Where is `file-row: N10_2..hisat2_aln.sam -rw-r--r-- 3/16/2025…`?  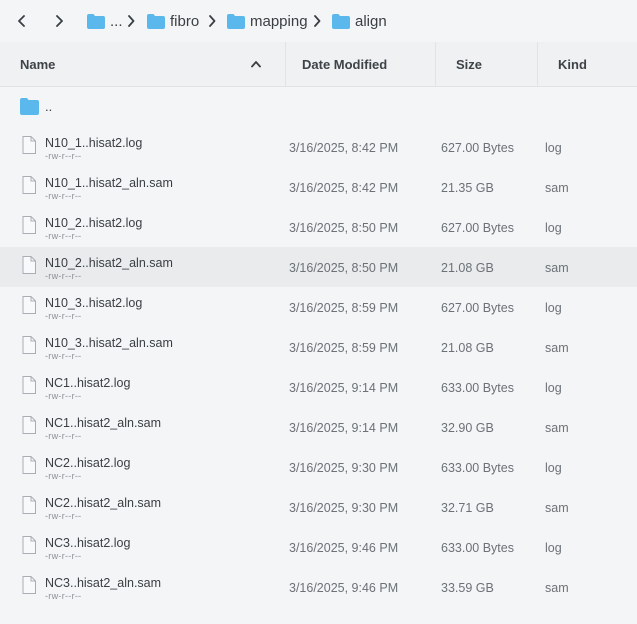
file-row: N10_2..hisat2_aln.sam -rw-r--r-- 3/16/2025… is located at coordinates (318, 267).